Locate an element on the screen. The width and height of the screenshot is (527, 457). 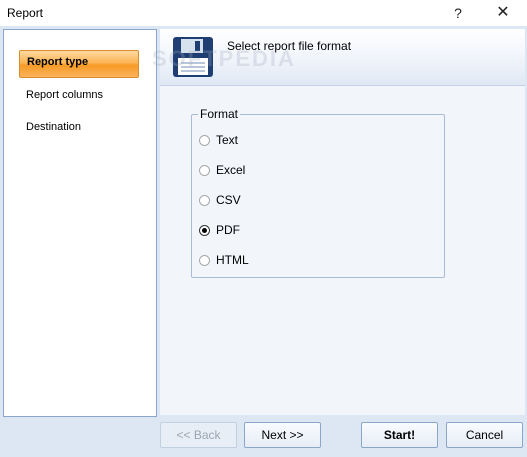
window-title: Report is located at coordinates (25, 13).